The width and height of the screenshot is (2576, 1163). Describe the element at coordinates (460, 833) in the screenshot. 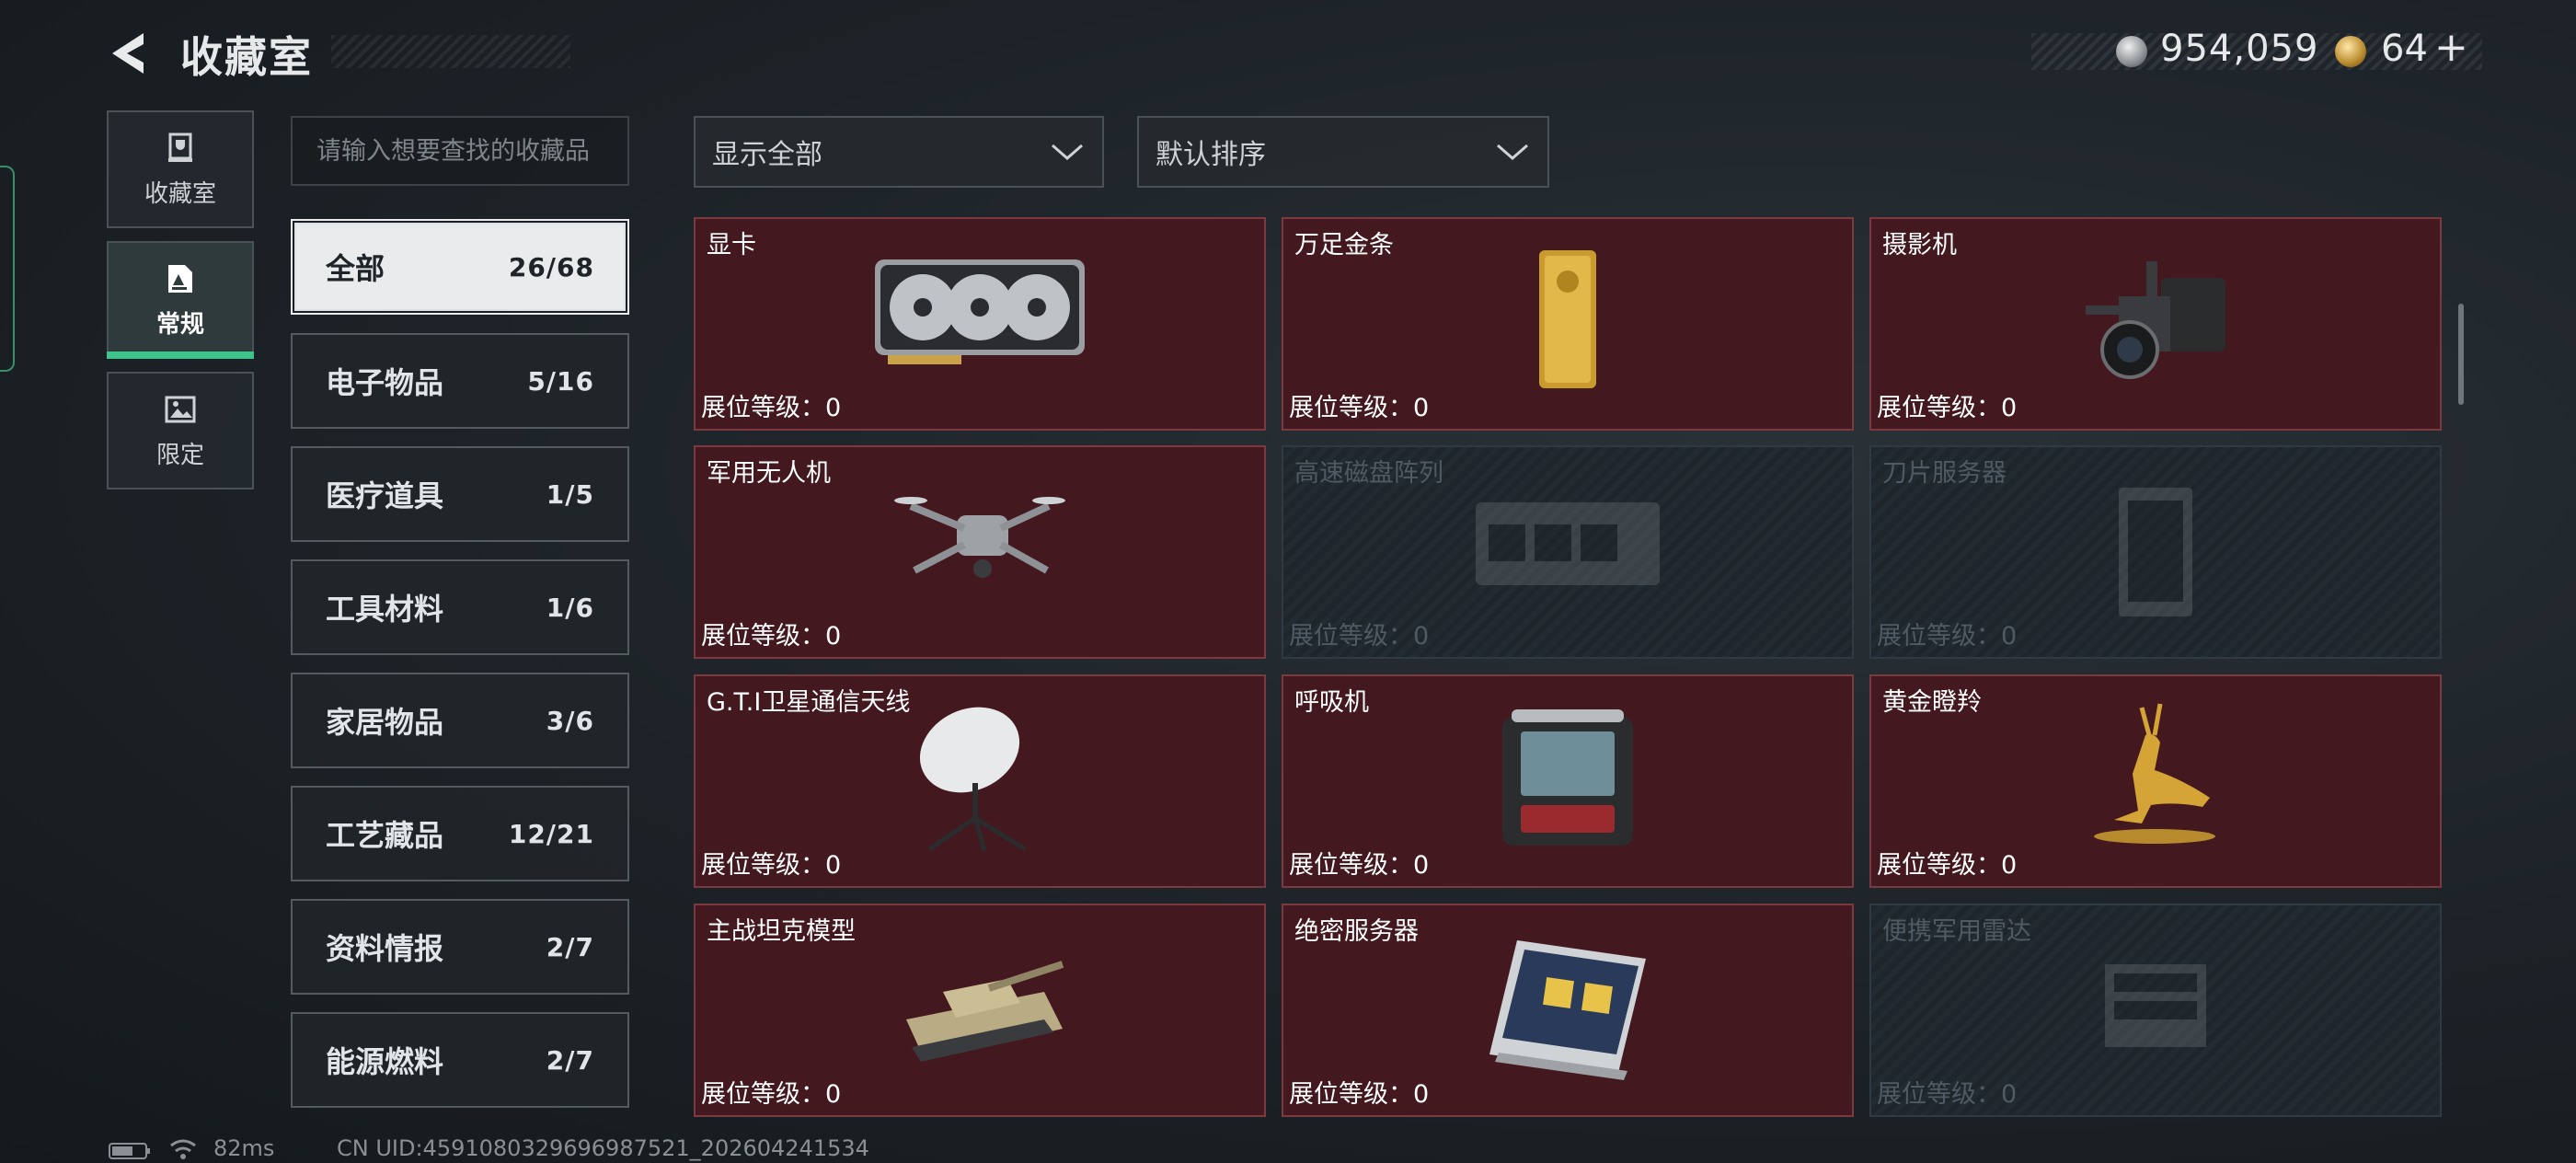

I see `category-crafts: 工艺藏品 12/21` at that location.